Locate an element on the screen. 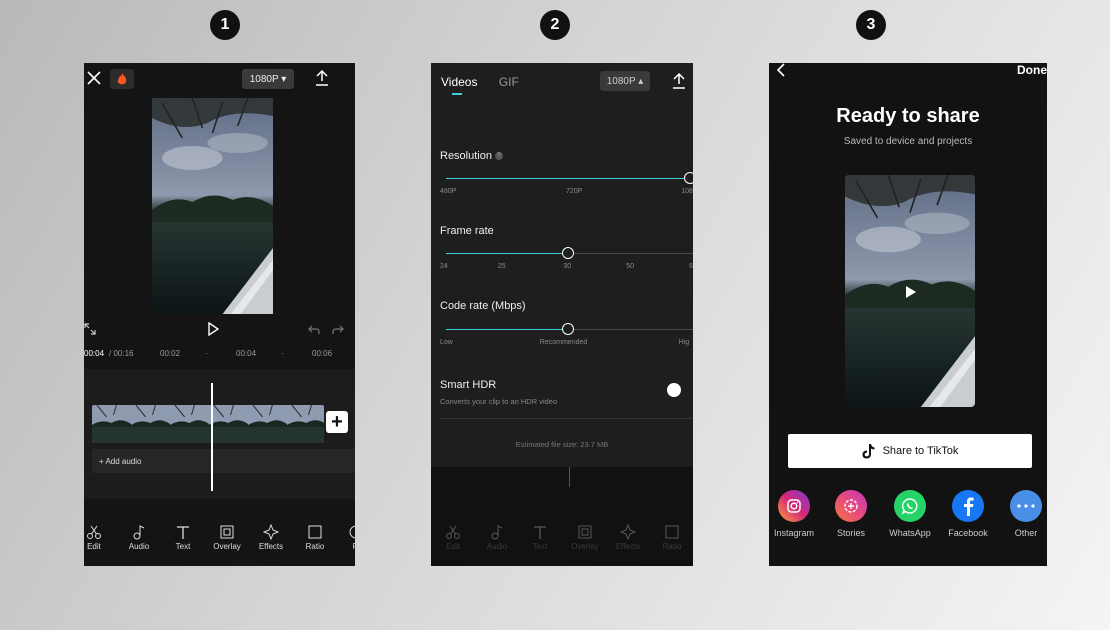 The height and width of the screenshot is (630, 1110). slider-tick-label: 25 is located at coordinates (501, 266).